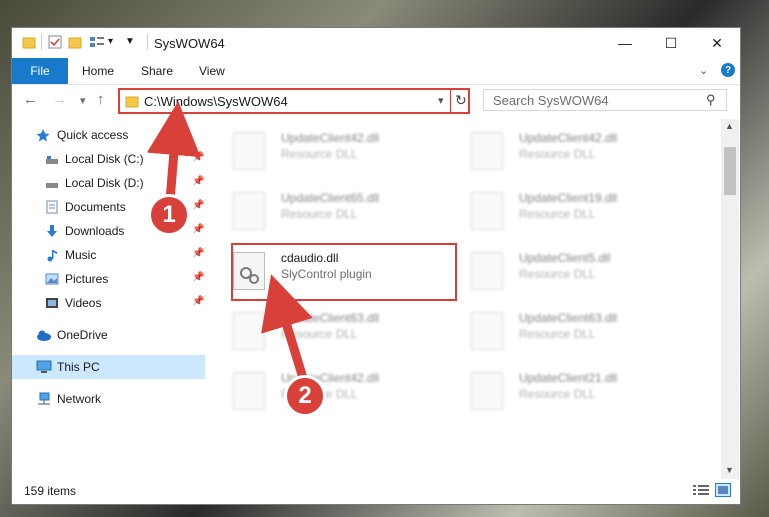 Image resolution: width=769 pixels, height=517 pixels. I want to click on annotation-arrows, so click(229, 240).